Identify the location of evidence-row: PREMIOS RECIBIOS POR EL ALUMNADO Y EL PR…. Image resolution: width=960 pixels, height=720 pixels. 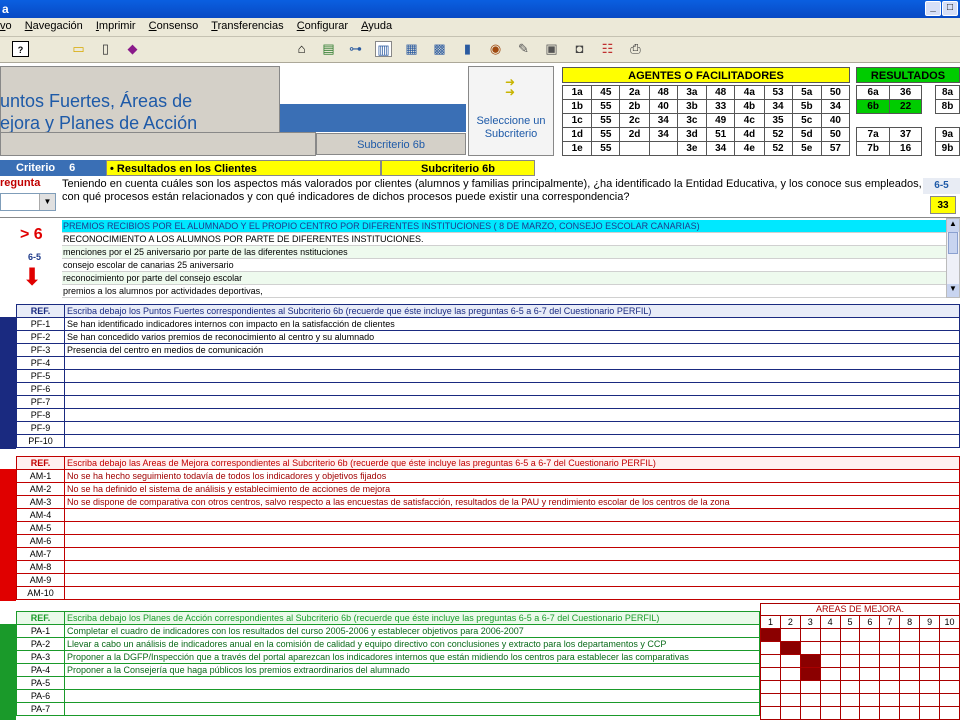
(504, 226).